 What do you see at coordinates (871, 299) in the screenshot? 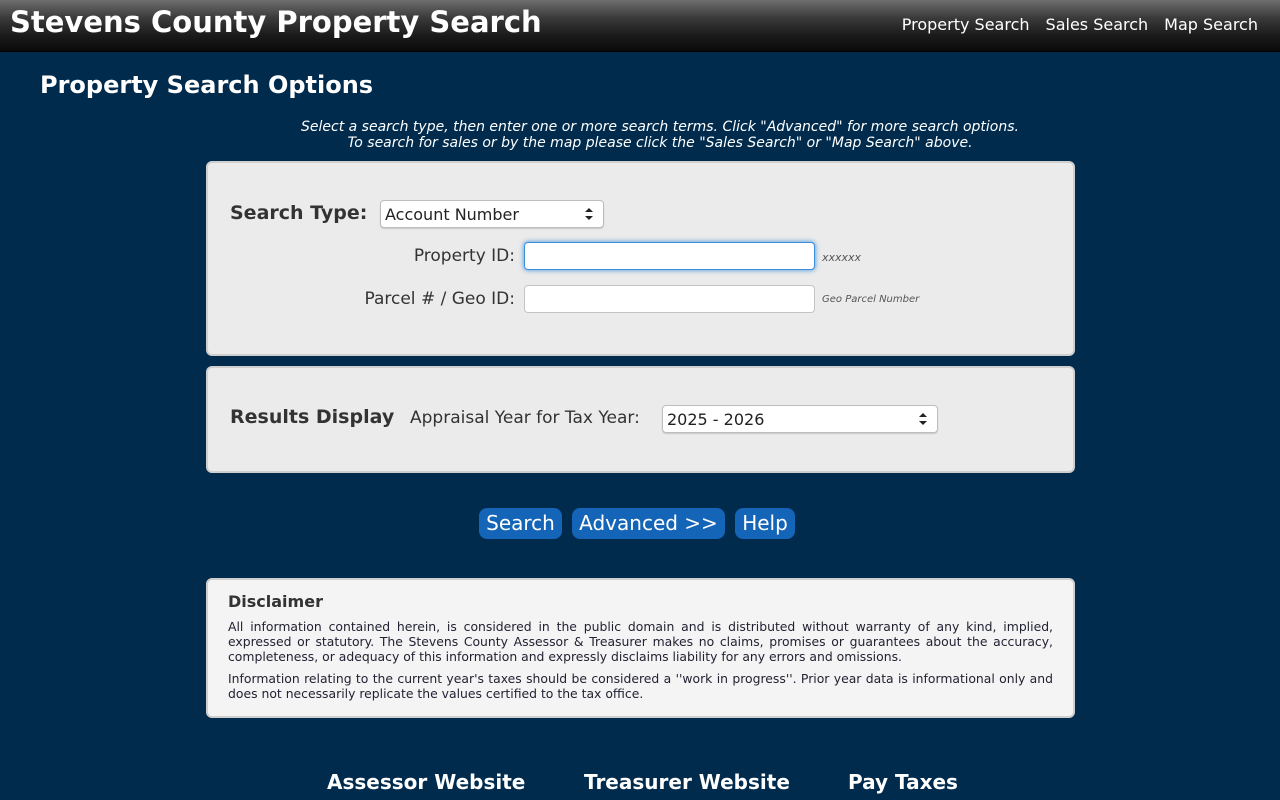
I see `parcel-geo-id-hint: Geo Parcel Number` at bounding box center [871, 299].